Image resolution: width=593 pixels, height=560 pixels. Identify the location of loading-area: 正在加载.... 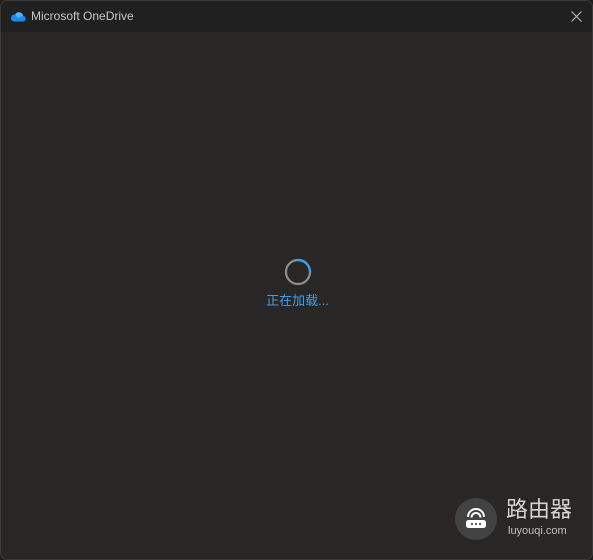
(296, 283).